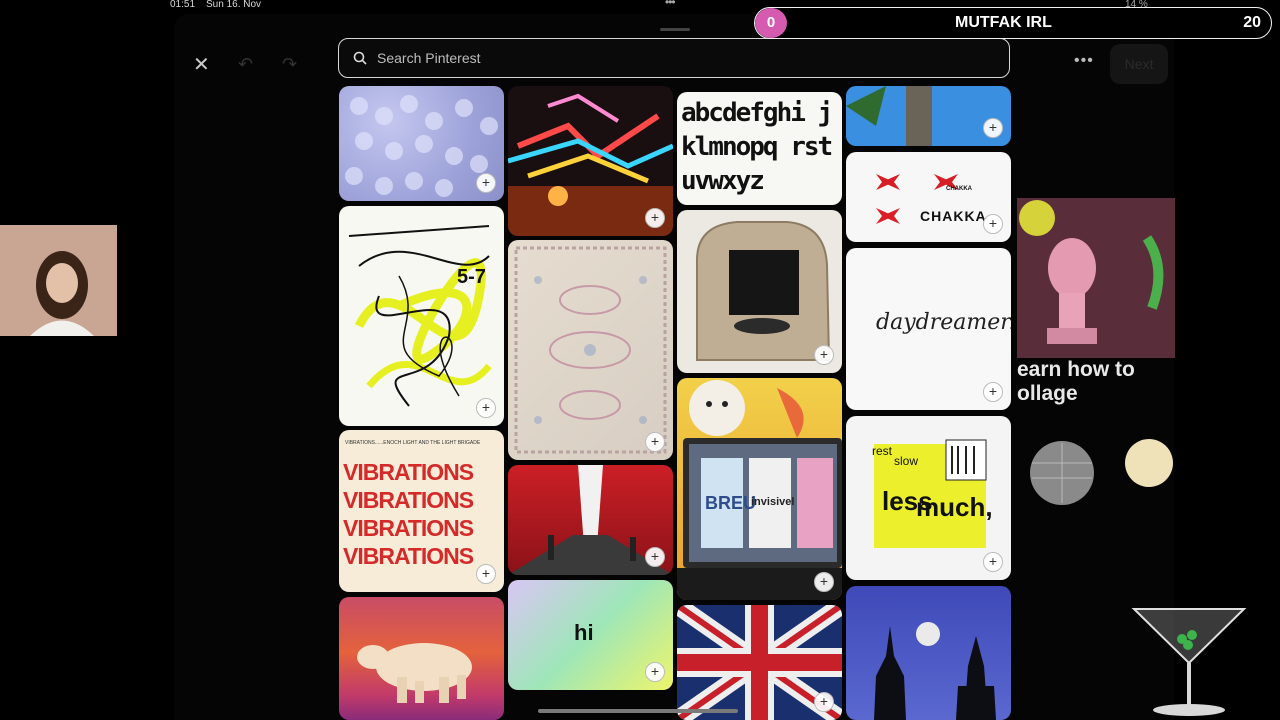 This screenshot has height=720, width=1280. Describe the element at coordinates (584, 632) in the screenshot. I see `hi-logo: hi` at that location.